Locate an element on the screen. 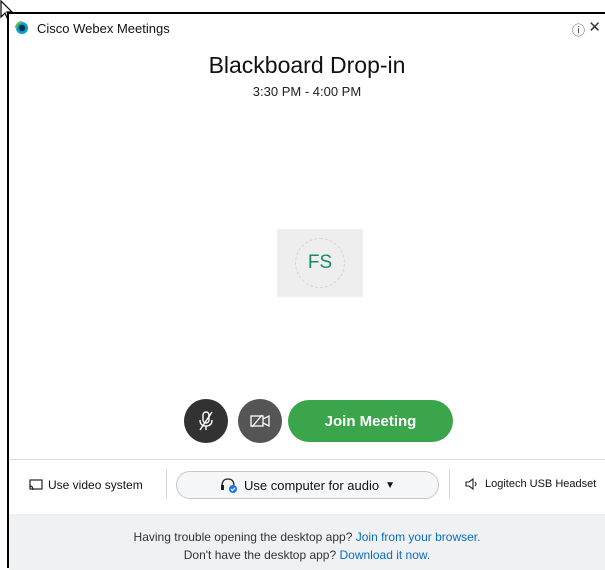 The width and height of the screenshot is (605, 570). video-button is located at coordinates (260, 421).